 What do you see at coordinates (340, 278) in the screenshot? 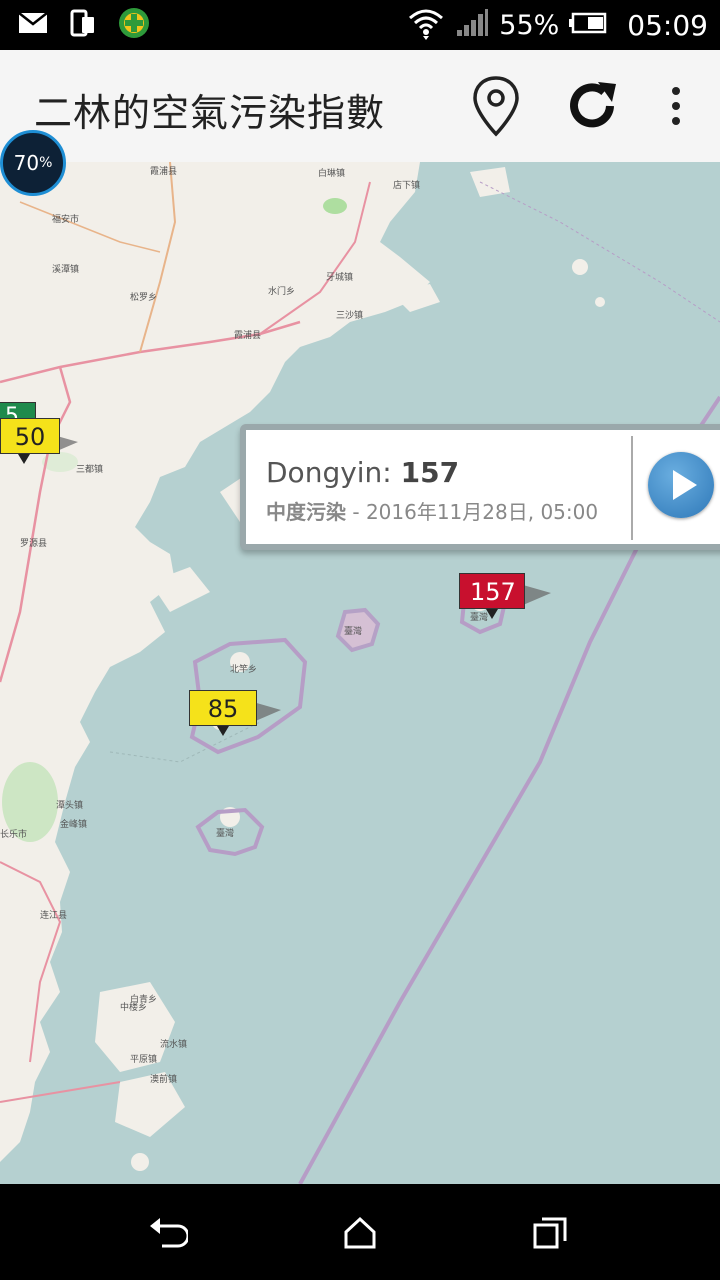
I see `map-label: 牙城镇` at bounding box center [340, 278].